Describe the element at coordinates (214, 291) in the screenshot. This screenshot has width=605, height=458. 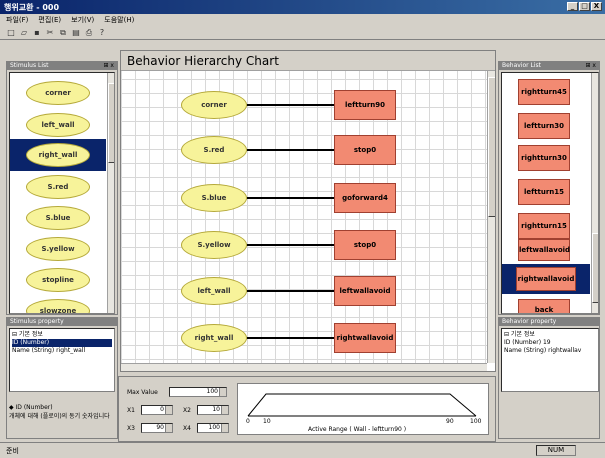
I see `chart-stimulus-left-wall: left_wall` at that location.